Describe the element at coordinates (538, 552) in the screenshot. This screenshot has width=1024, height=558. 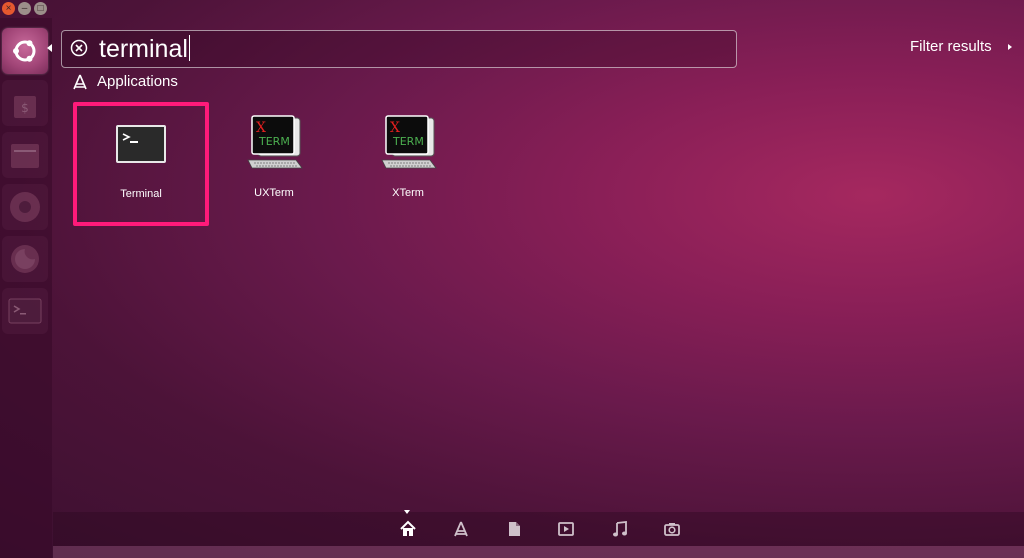
I see `lens-bar-bottom-strip` at that location.